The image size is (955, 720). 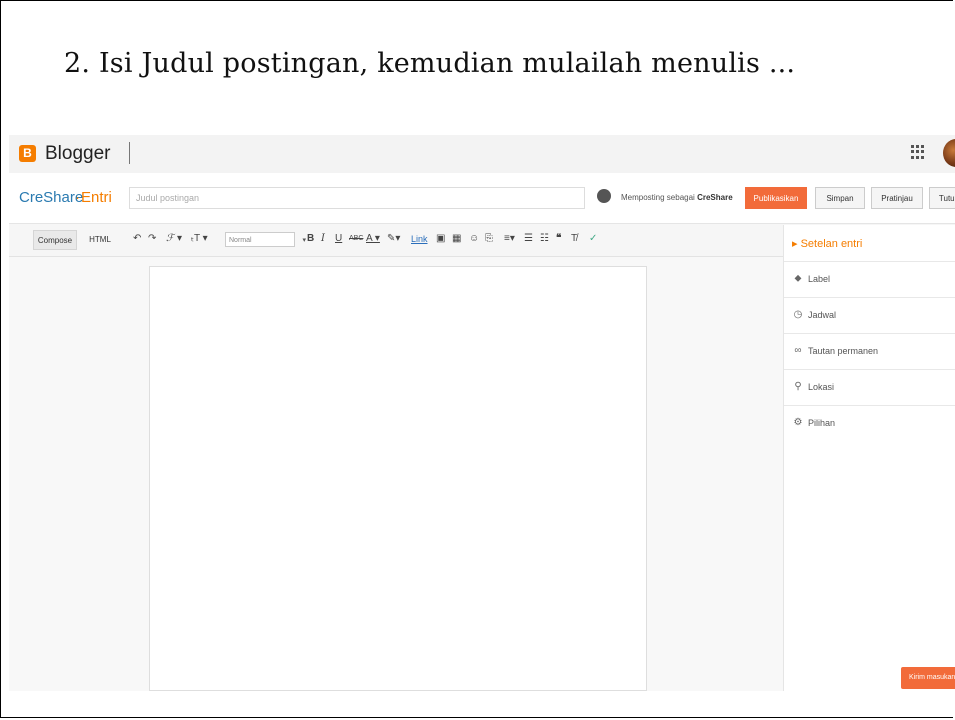 I want to click on font-family-icon: ℱ ▾, so click(x=174, y=239).